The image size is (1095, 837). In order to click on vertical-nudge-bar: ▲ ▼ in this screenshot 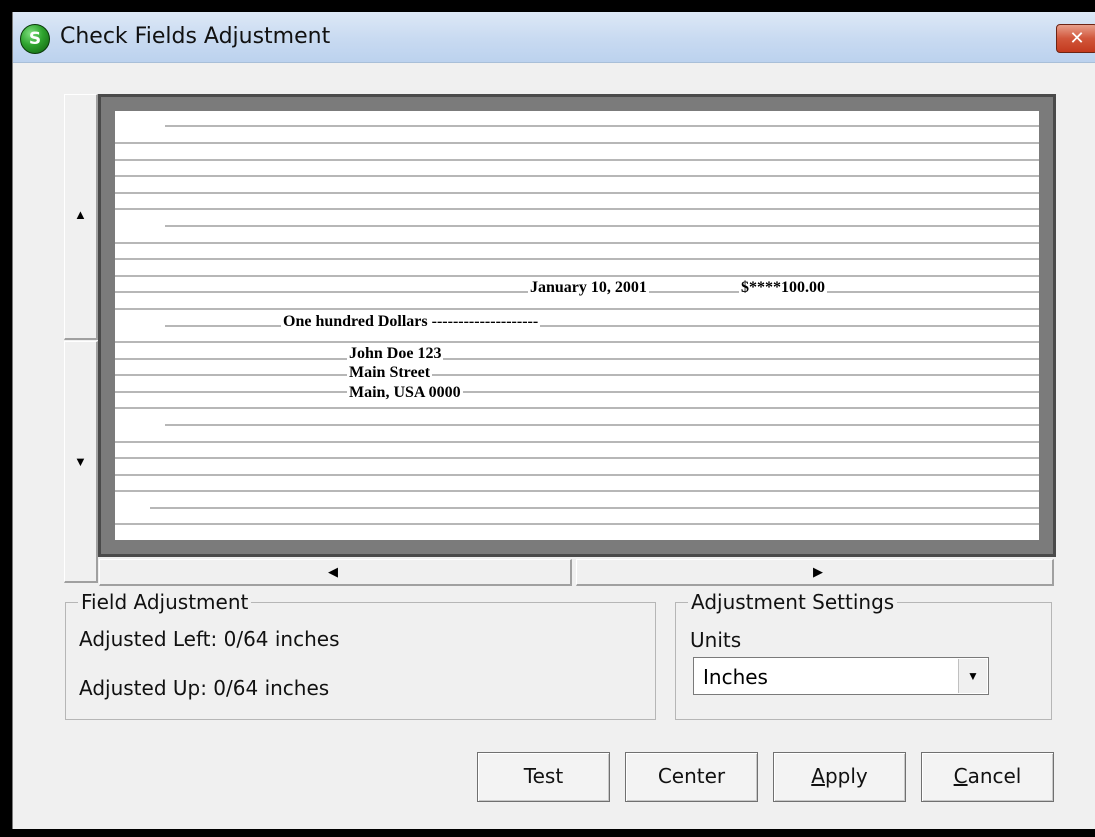, I will do `click(81, 339)`.